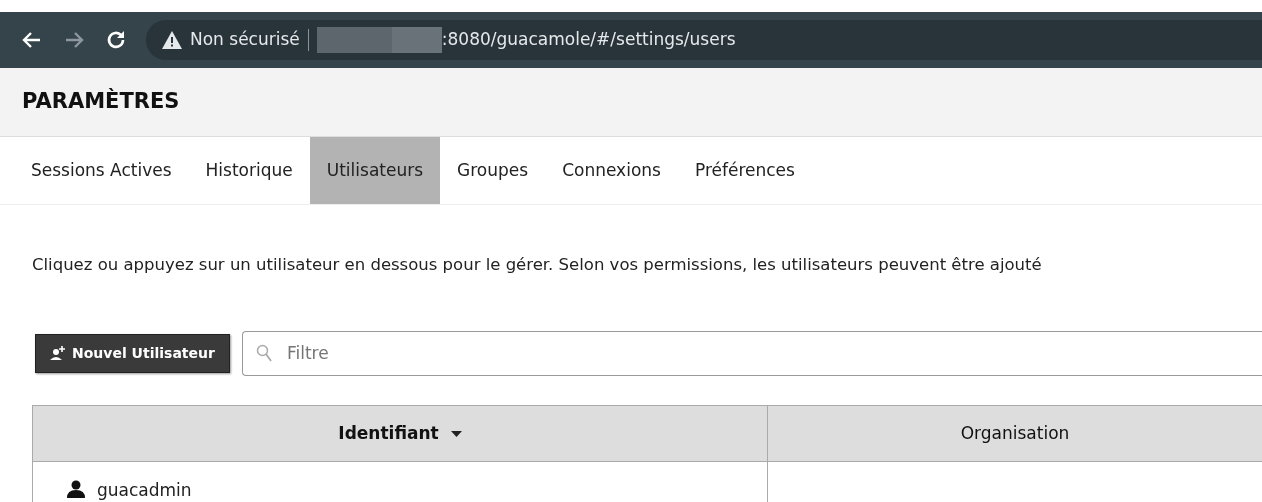  Describe the element at coordinates (1014, 433) in the screenshot. I see `column-header: Organisation` at that location.